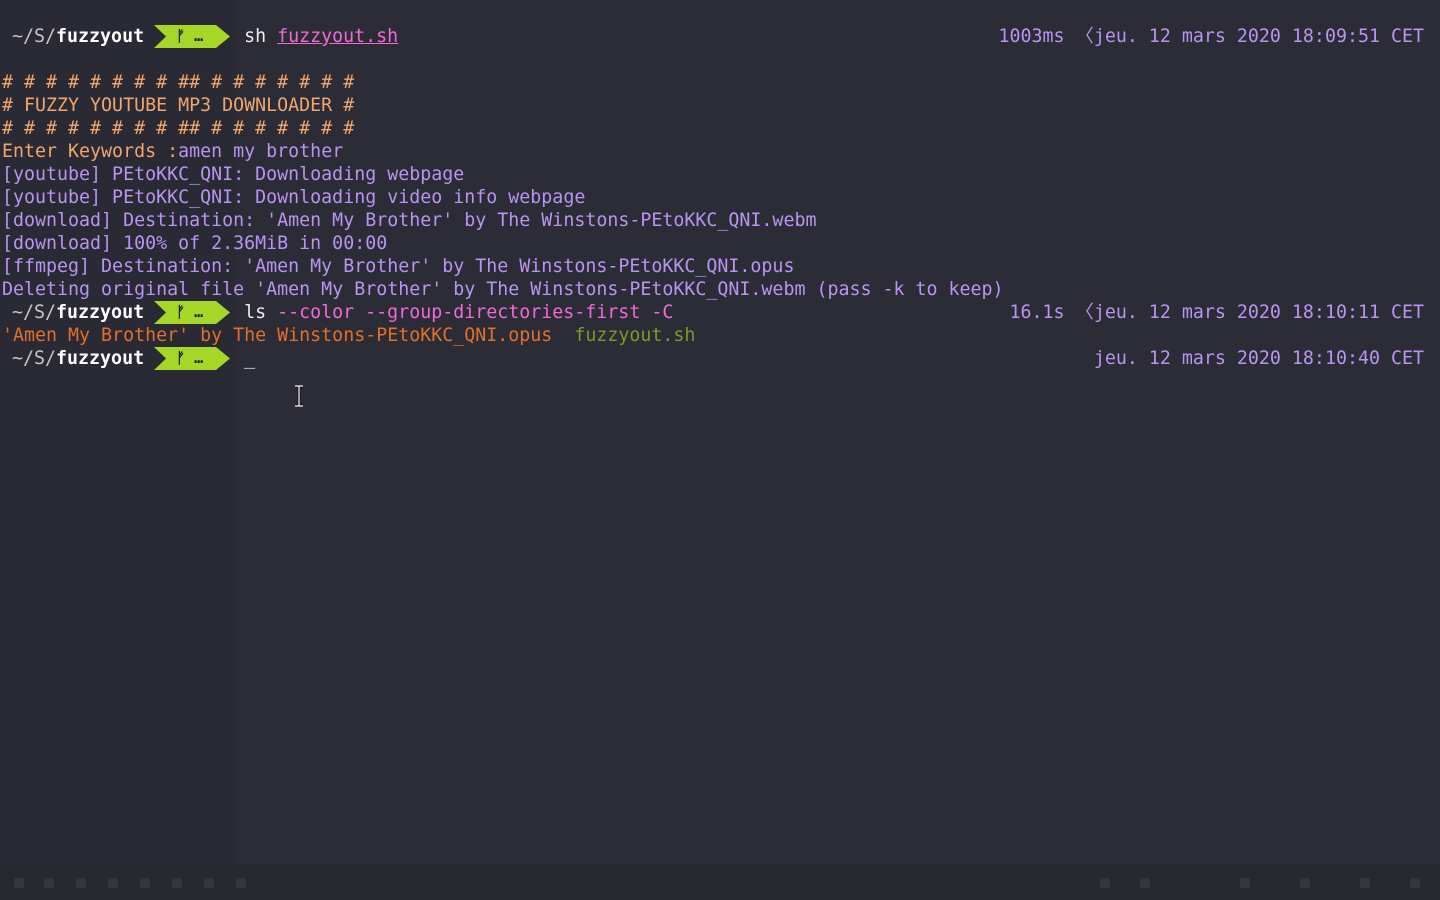 This screenshot has width=1440, height=900. Describe the element at coordinates (90, 151) in the screenshot. I see `keywords-label: Enter Keywords :` at that location.